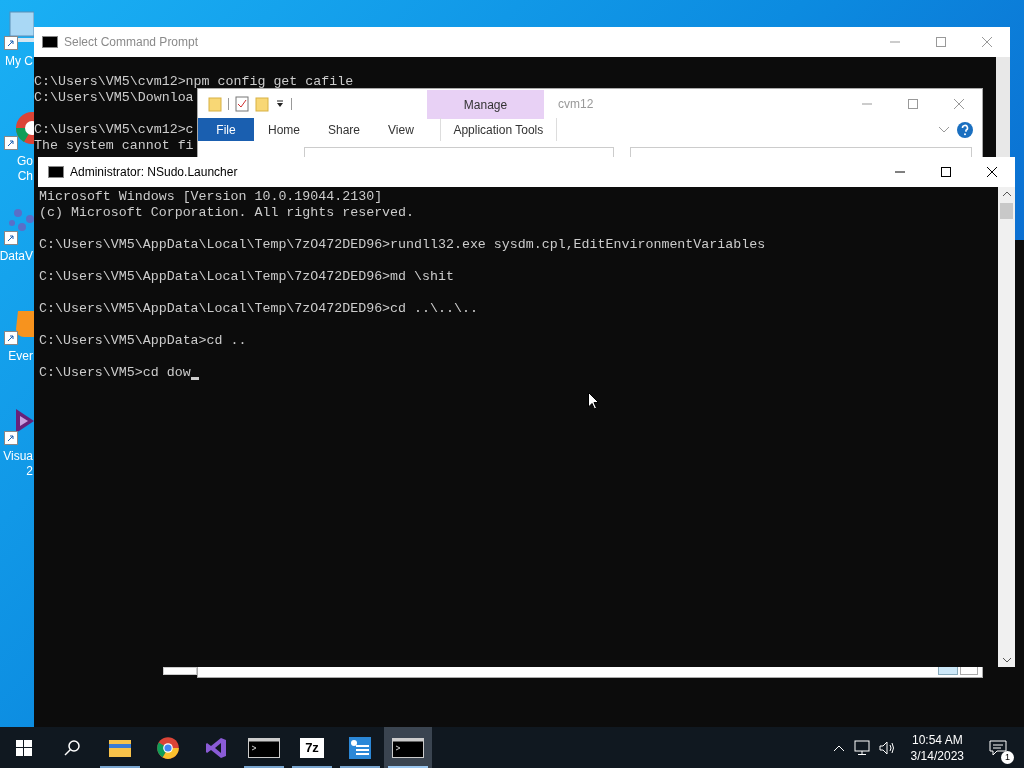 This screenshot has height=768, width=1024. I want to click on console-line: C:\Users\VM5\AppData\Local\Temp\7zO472DED96>md \shit, so click(246, 277).